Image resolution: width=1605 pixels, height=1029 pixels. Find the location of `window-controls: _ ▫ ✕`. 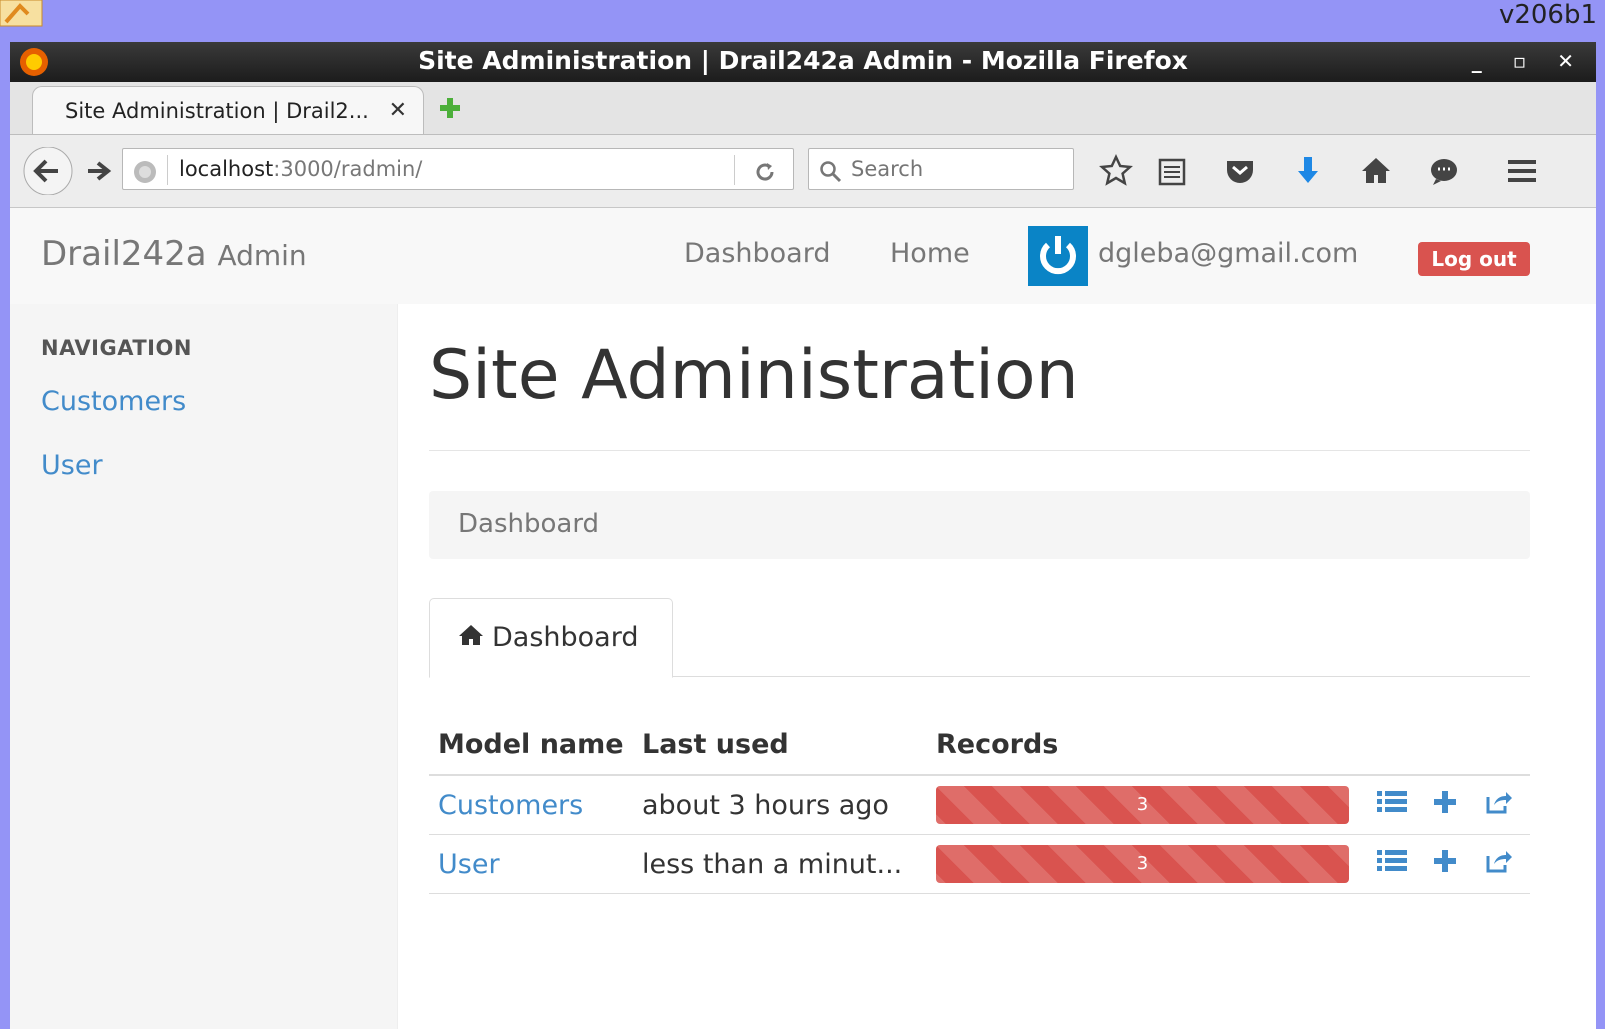

window-controls: _ ▫ ✕ is located at coordinates (1529, 61).